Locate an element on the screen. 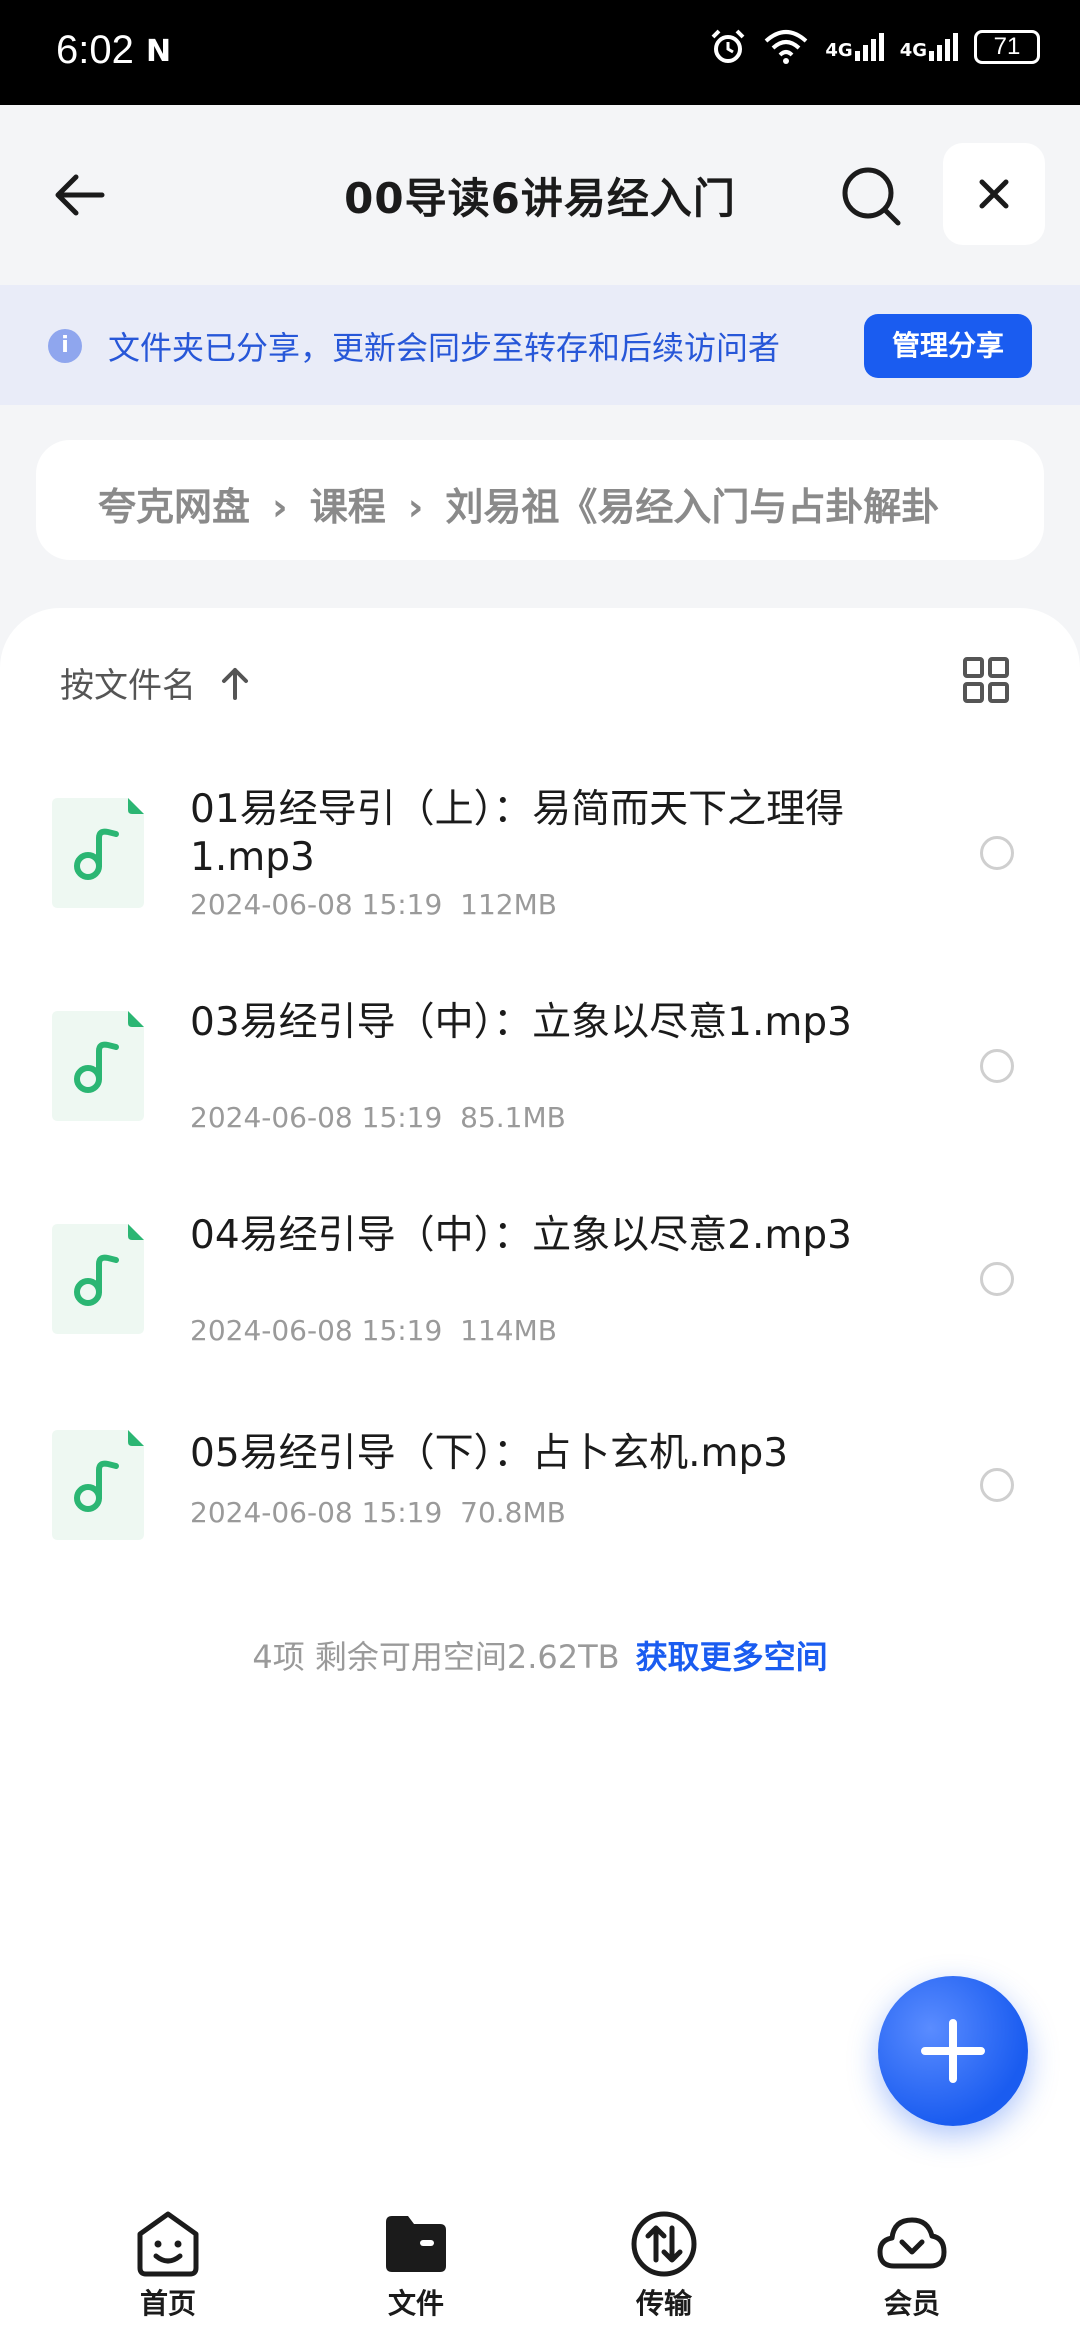 The height and width of the screenshot is (2340, 1080). file-size: 85.1MB is located at coordinates (513, 1117).